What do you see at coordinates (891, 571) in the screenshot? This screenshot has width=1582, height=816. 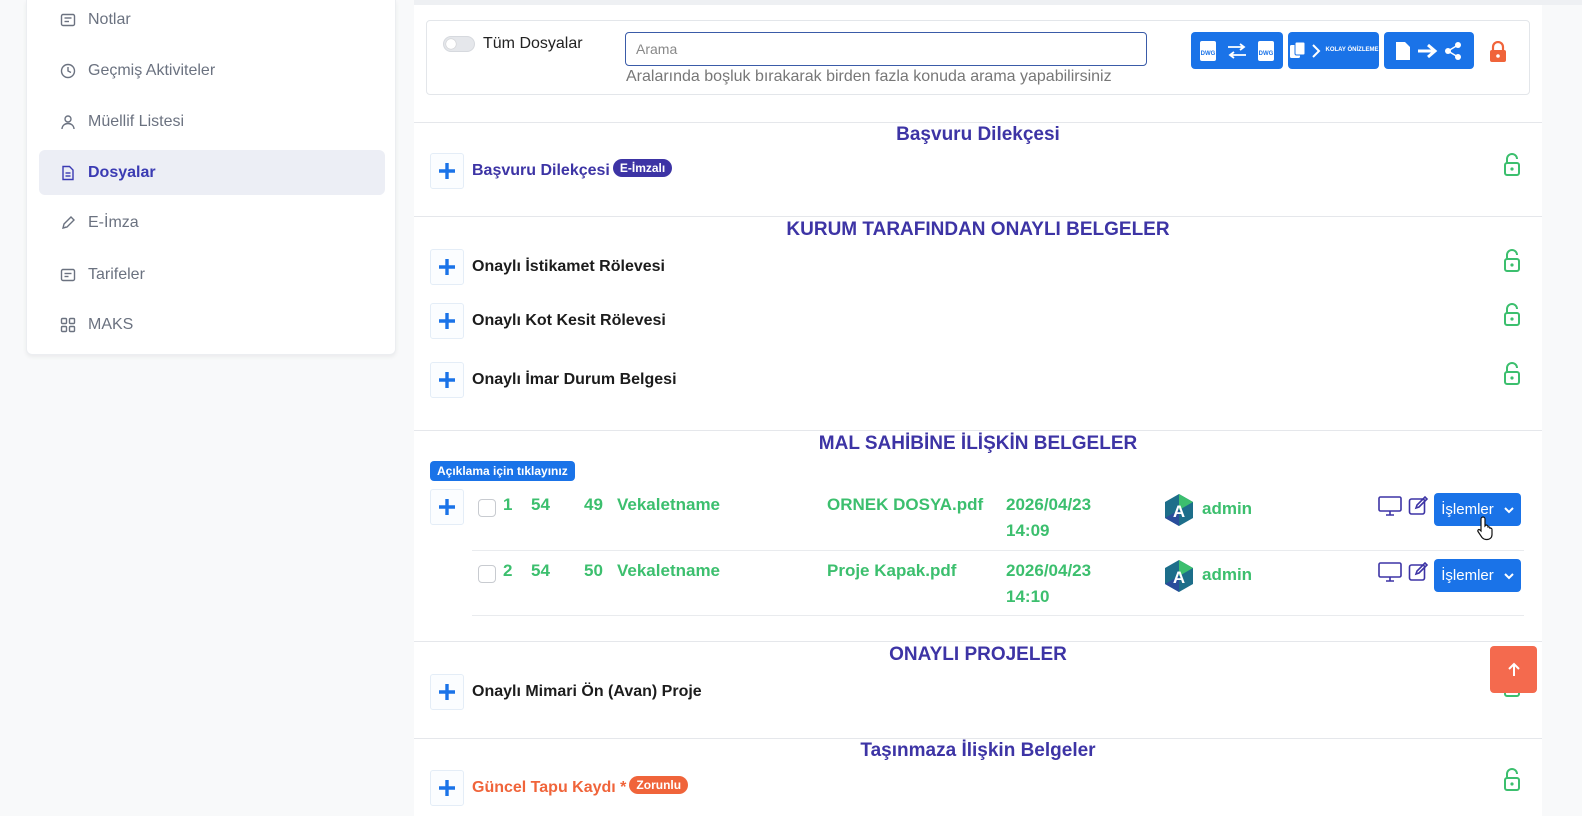 I see `file-name-link: Proje Kapak.pdf` at bounding box center [891, 571].